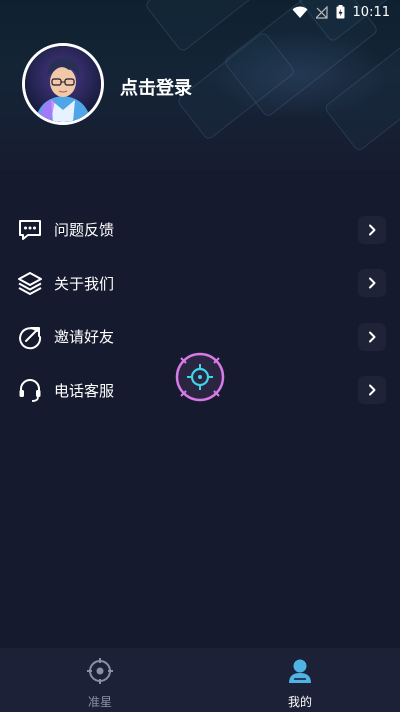 This screenshot has height=712, width=400. I want to click on layers-icon, so click(30, 283).